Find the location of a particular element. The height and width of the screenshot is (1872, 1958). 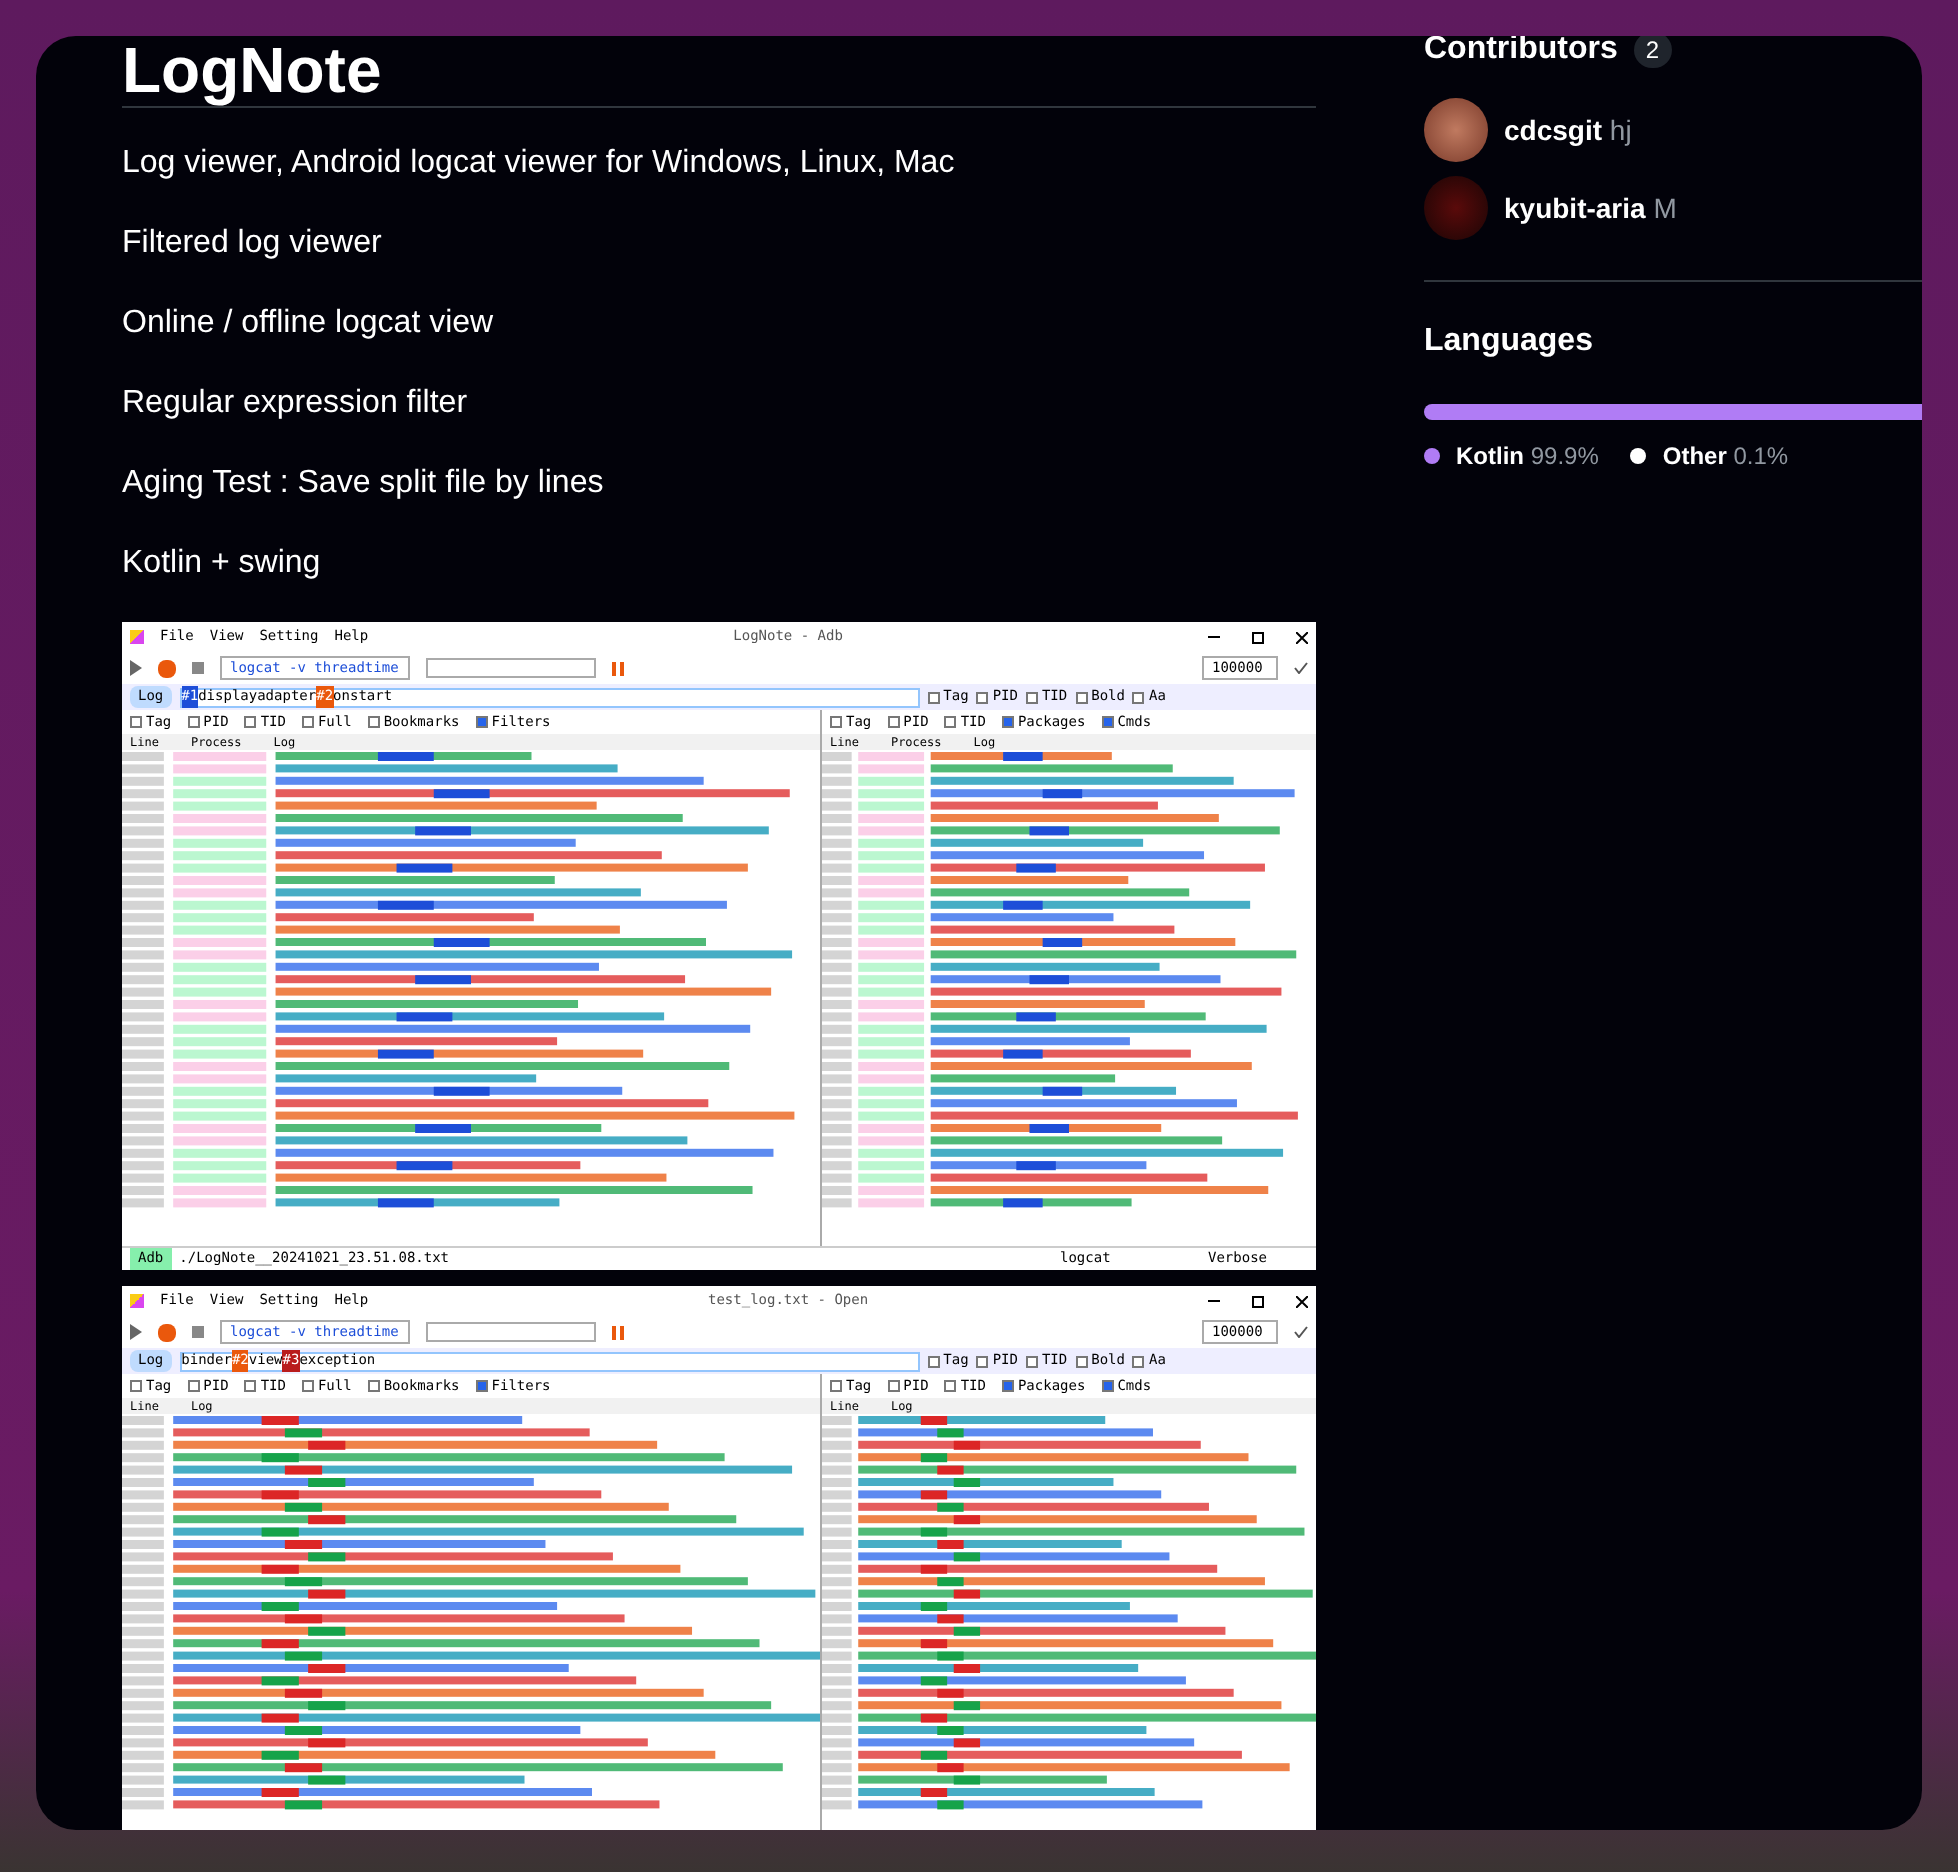

avatar is located at coordinates (1456, 130).